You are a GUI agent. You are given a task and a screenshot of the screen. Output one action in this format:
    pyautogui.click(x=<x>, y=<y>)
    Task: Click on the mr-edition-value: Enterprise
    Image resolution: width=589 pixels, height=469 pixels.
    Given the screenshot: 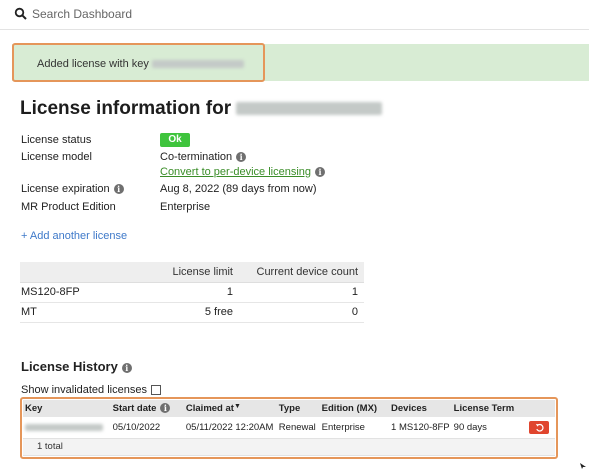 What is the action you would take?
    pyautogui.click(x=185, y=207)
    